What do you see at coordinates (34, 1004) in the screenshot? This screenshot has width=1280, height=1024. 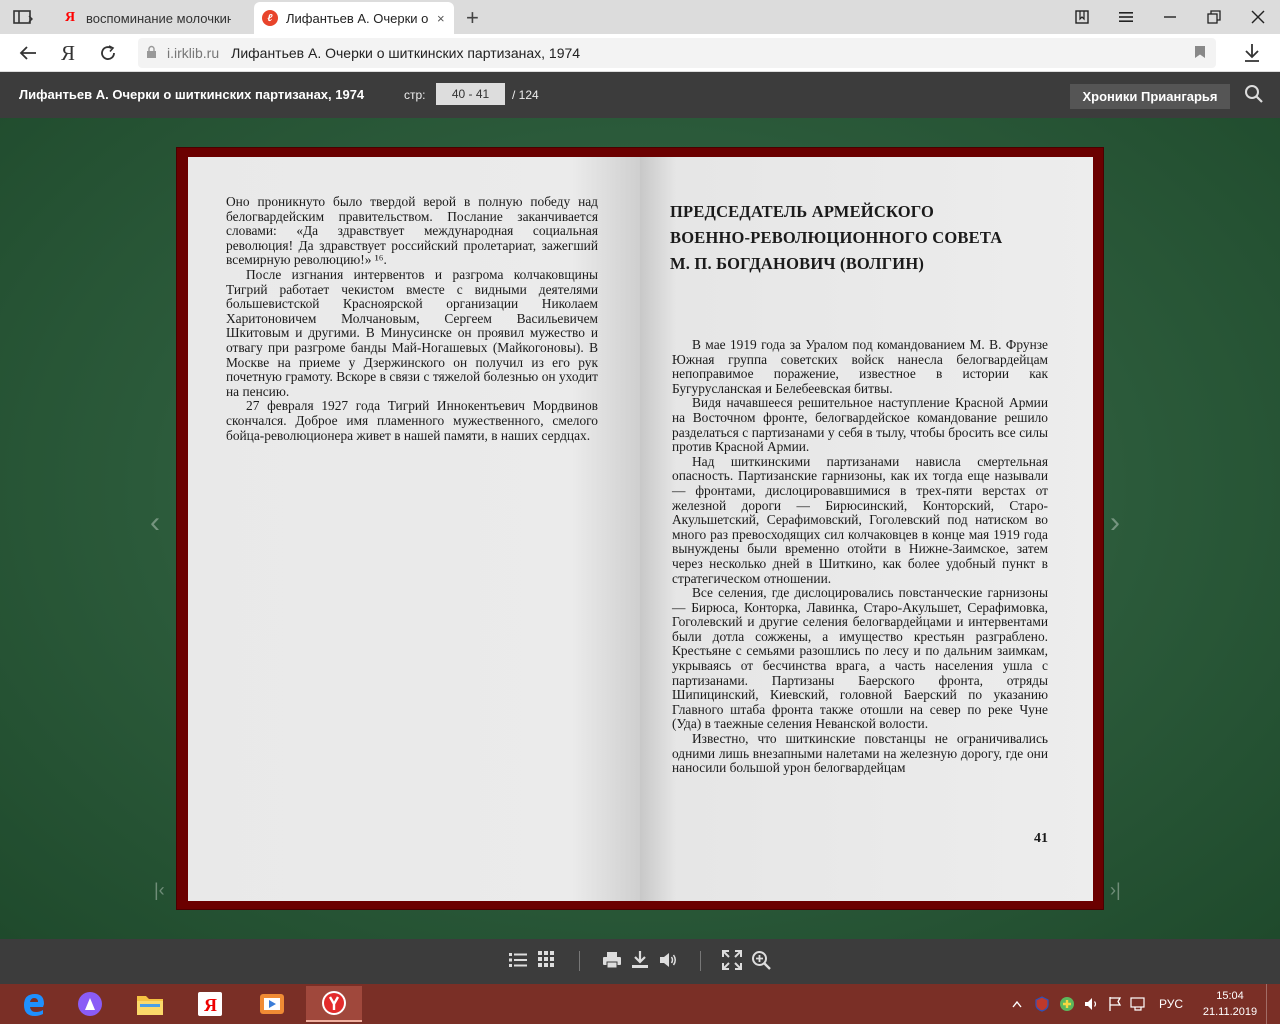 I see `edge-icon` at bounding box center [34, 1004].